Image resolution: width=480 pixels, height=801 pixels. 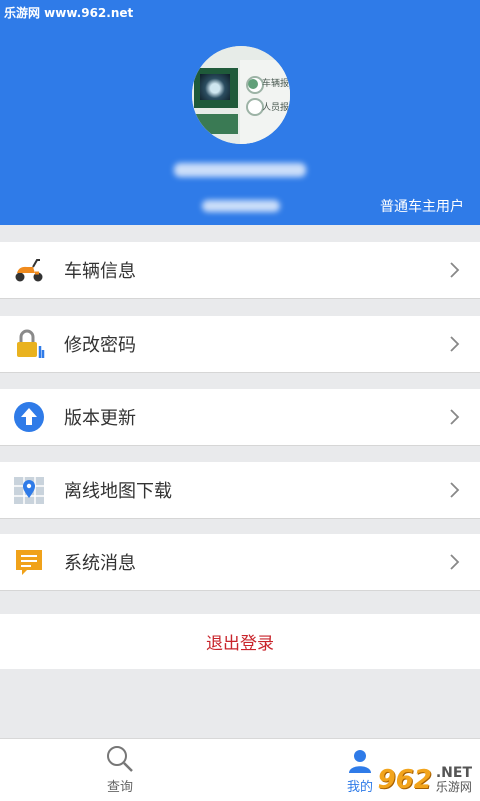 I want to click on bottom-tab-bar: 查询 我的 962 .NET 乐游网, so click(x=240, y=769).